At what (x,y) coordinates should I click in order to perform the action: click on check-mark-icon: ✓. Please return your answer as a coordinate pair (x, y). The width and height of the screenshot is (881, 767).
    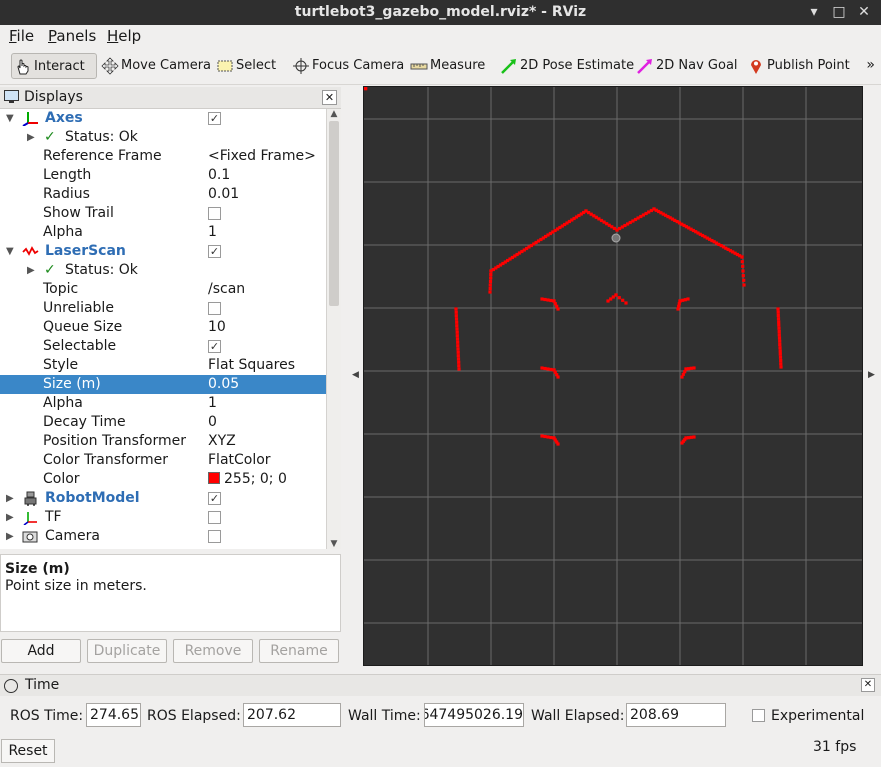
    Looking at the image, I should click on (50, 270).